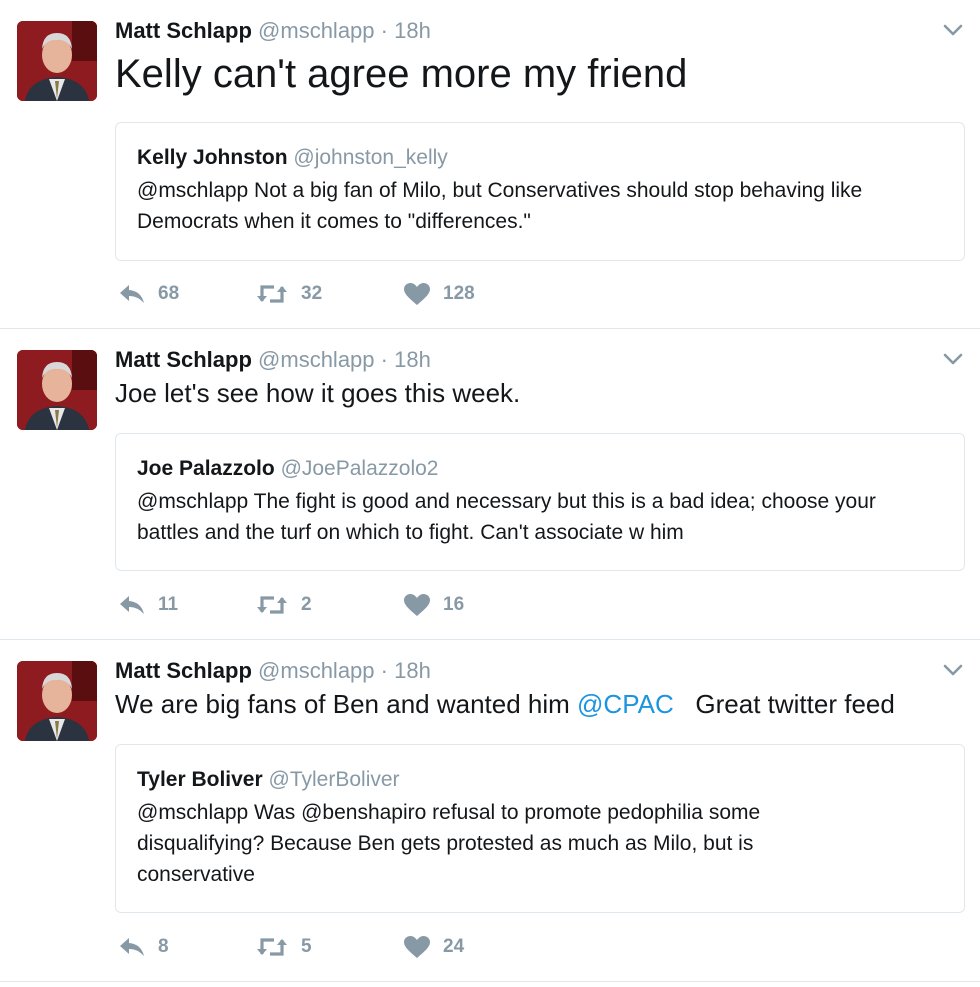  I want to click on retweet-button: 32, so click(329, 294).